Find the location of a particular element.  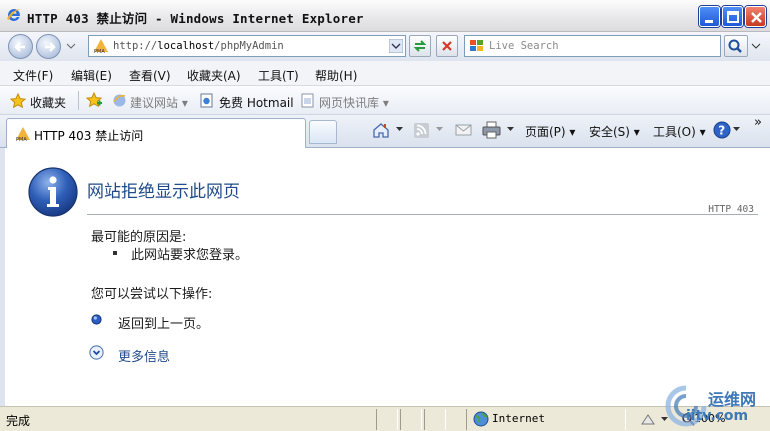

suggested-sites-icon is located at coordinates (119, 100).